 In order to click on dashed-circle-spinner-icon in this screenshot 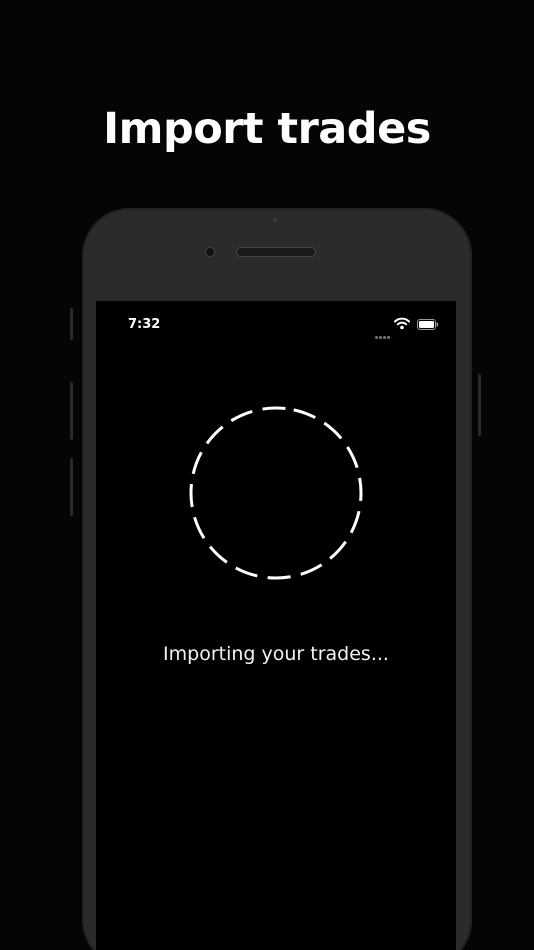, I will do `click(276, 493)`.